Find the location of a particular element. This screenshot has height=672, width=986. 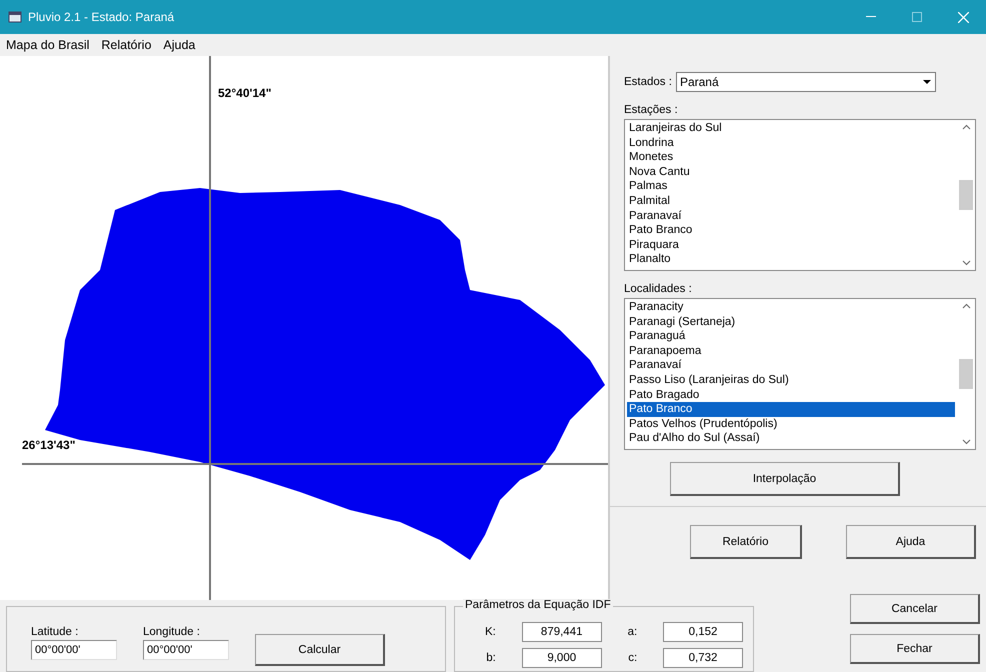

list-item: Planalto is located at coordinates (791, 259).